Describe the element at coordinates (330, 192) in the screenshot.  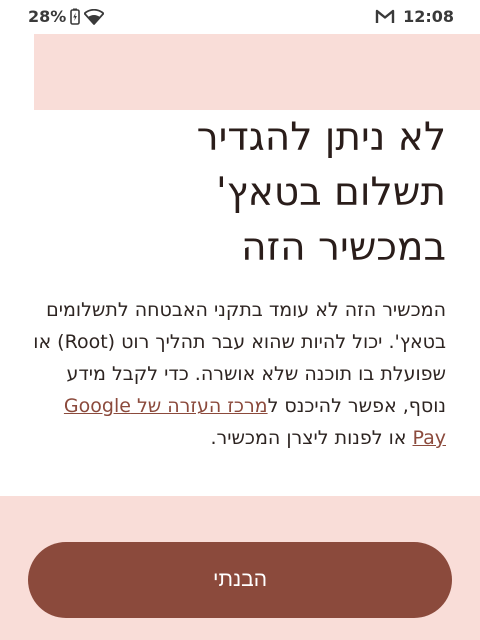
I see `title-line-2: תשלום בטאץ'` at that location.